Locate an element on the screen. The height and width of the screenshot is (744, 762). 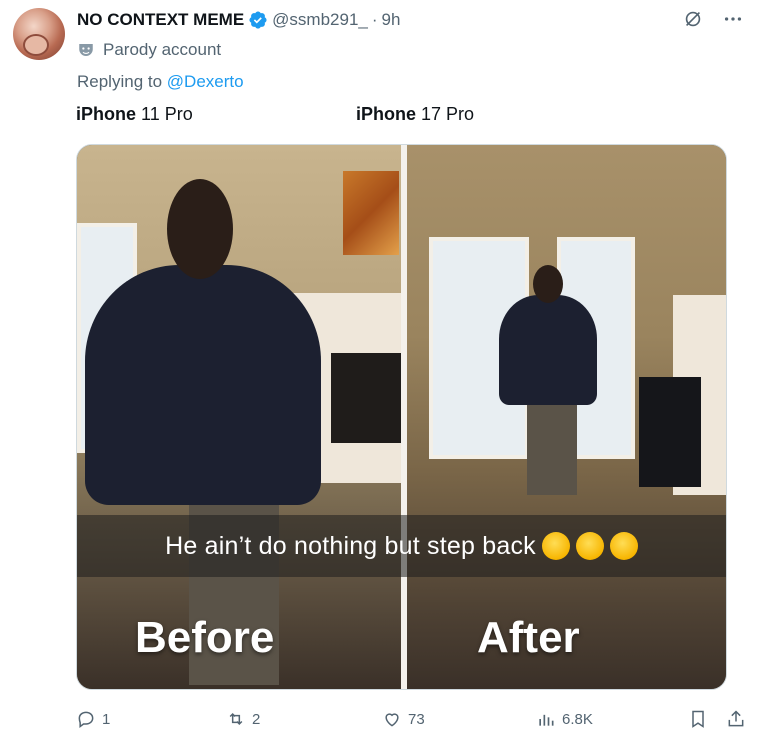
timestamp: 9h is located at coordinates (391, 20).